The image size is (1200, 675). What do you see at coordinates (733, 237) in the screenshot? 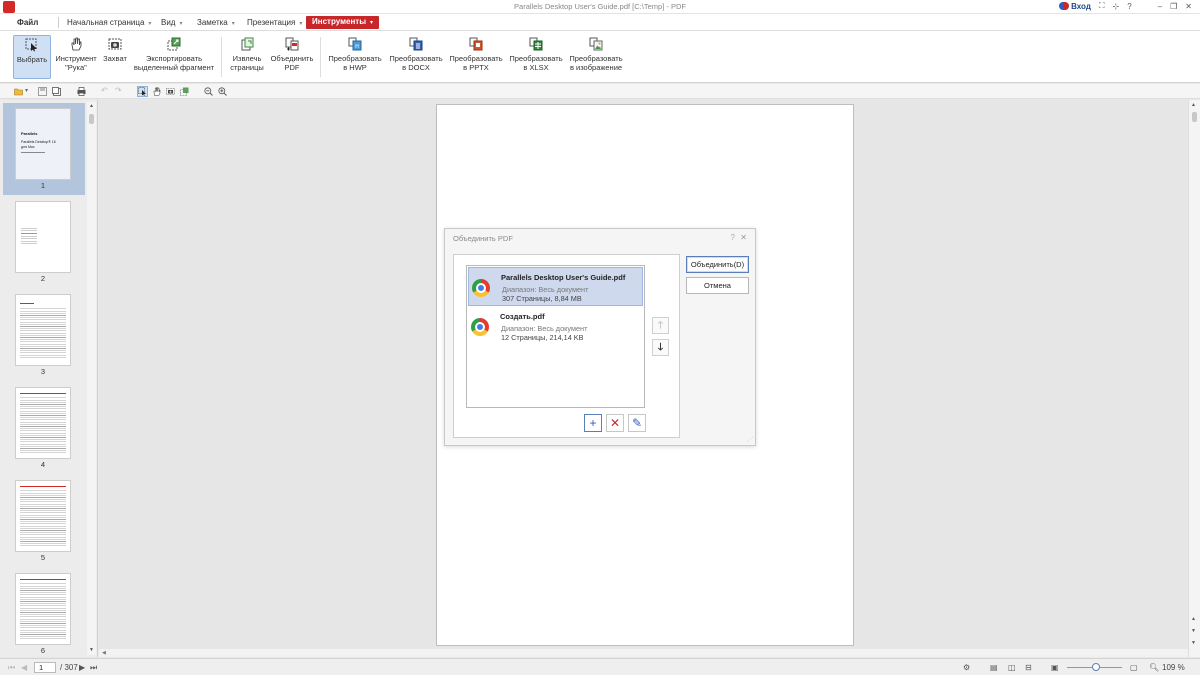
I see `dialog-help-icon: ?` at bounding box center [733, 237].